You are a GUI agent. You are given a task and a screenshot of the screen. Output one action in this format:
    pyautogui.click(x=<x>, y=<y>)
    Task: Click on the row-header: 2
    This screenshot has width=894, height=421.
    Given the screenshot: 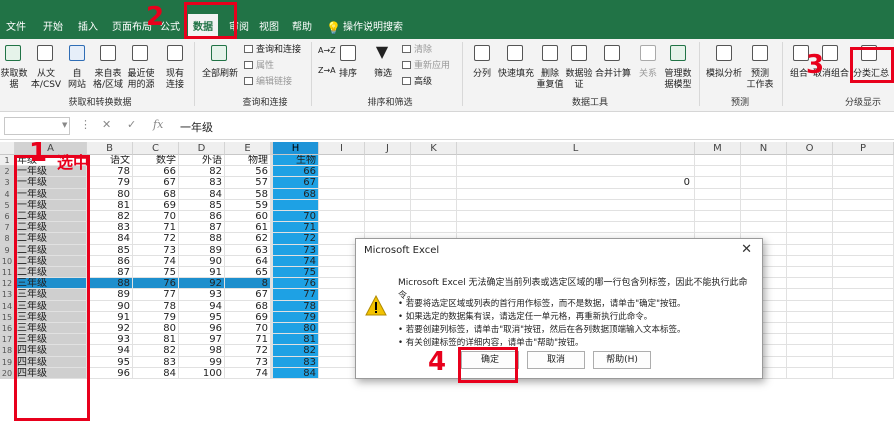 What is the action you would take?
    pyautogui.click(x=7, y=172)
    